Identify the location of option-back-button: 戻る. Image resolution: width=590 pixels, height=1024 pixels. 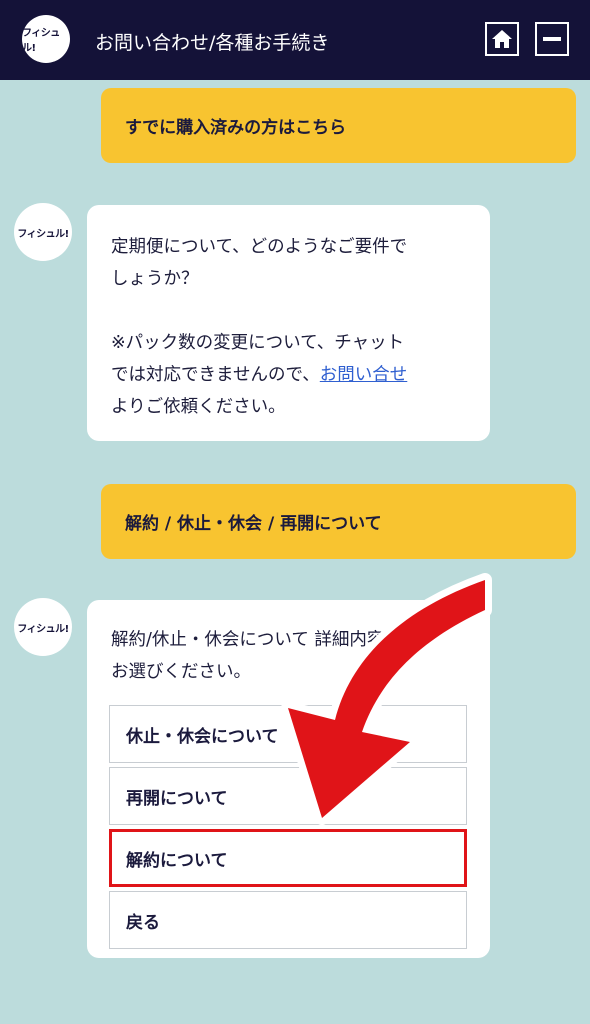
(288, 920).